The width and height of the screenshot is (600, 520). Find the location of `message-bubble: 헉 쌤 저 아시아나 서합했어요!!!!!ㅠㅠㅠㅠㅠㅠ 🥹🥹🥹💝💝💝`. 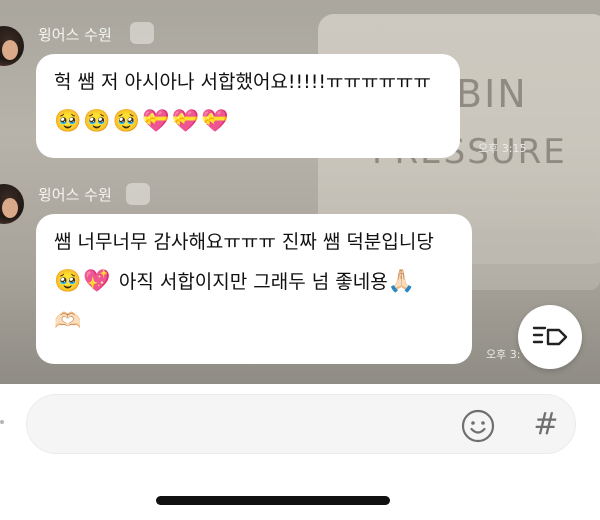

message-bubble: 헉 쌤 저 아시아나 서합했어요!!!!!ㅠㅠㅠㅠㅠㅠ 🥹🥹🥹💝💝💝 is located at coordinates (248, 106).